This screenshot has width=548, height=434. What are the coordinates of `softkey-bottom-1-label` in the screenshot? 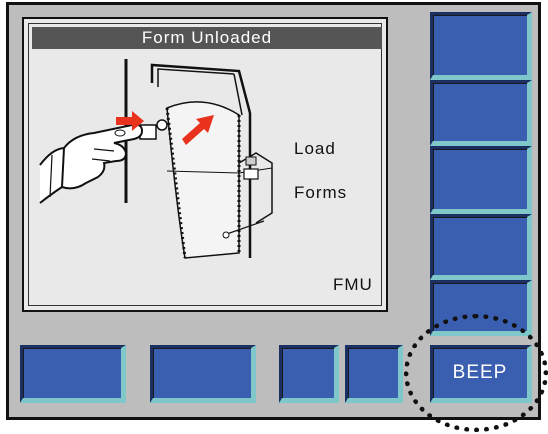 It's located at (72, 373).